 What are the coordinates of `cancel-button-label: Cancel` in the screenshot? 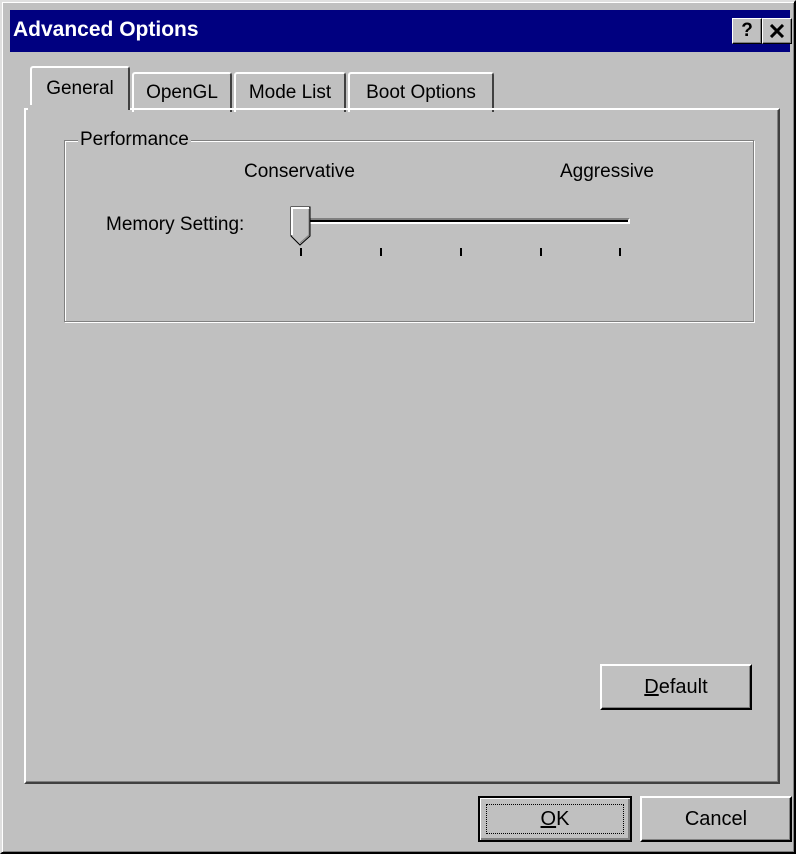 It's located at (716, 818).